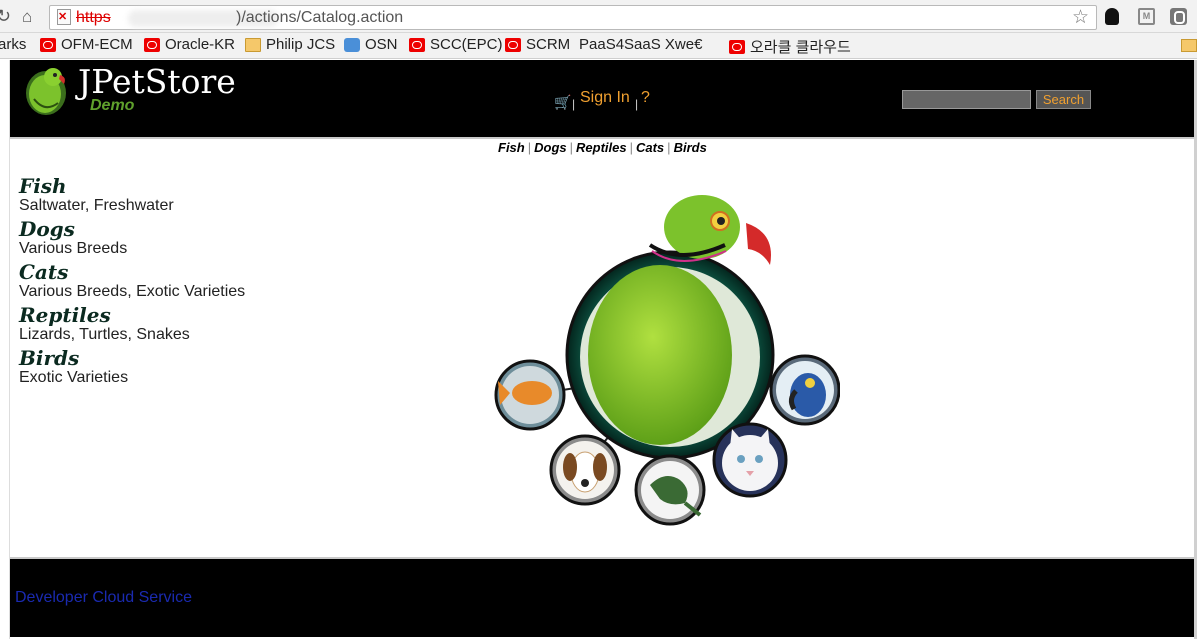  What do you see at coordinates (93, 17) in the screenshot?
I see `url-protocol: https` at bounding box center [93, 17].